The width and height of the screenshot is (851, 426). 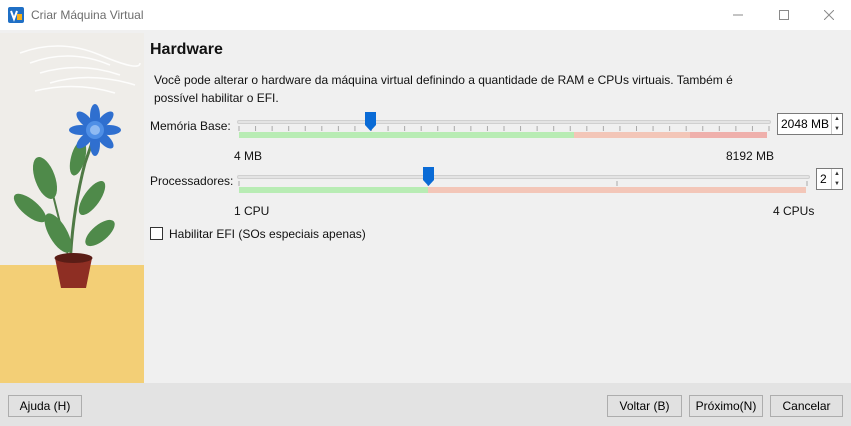 What do you see at coordinates (334, 190) in the screenshot?
I see `cpu-range-ok` at bounding box center [334, 190].